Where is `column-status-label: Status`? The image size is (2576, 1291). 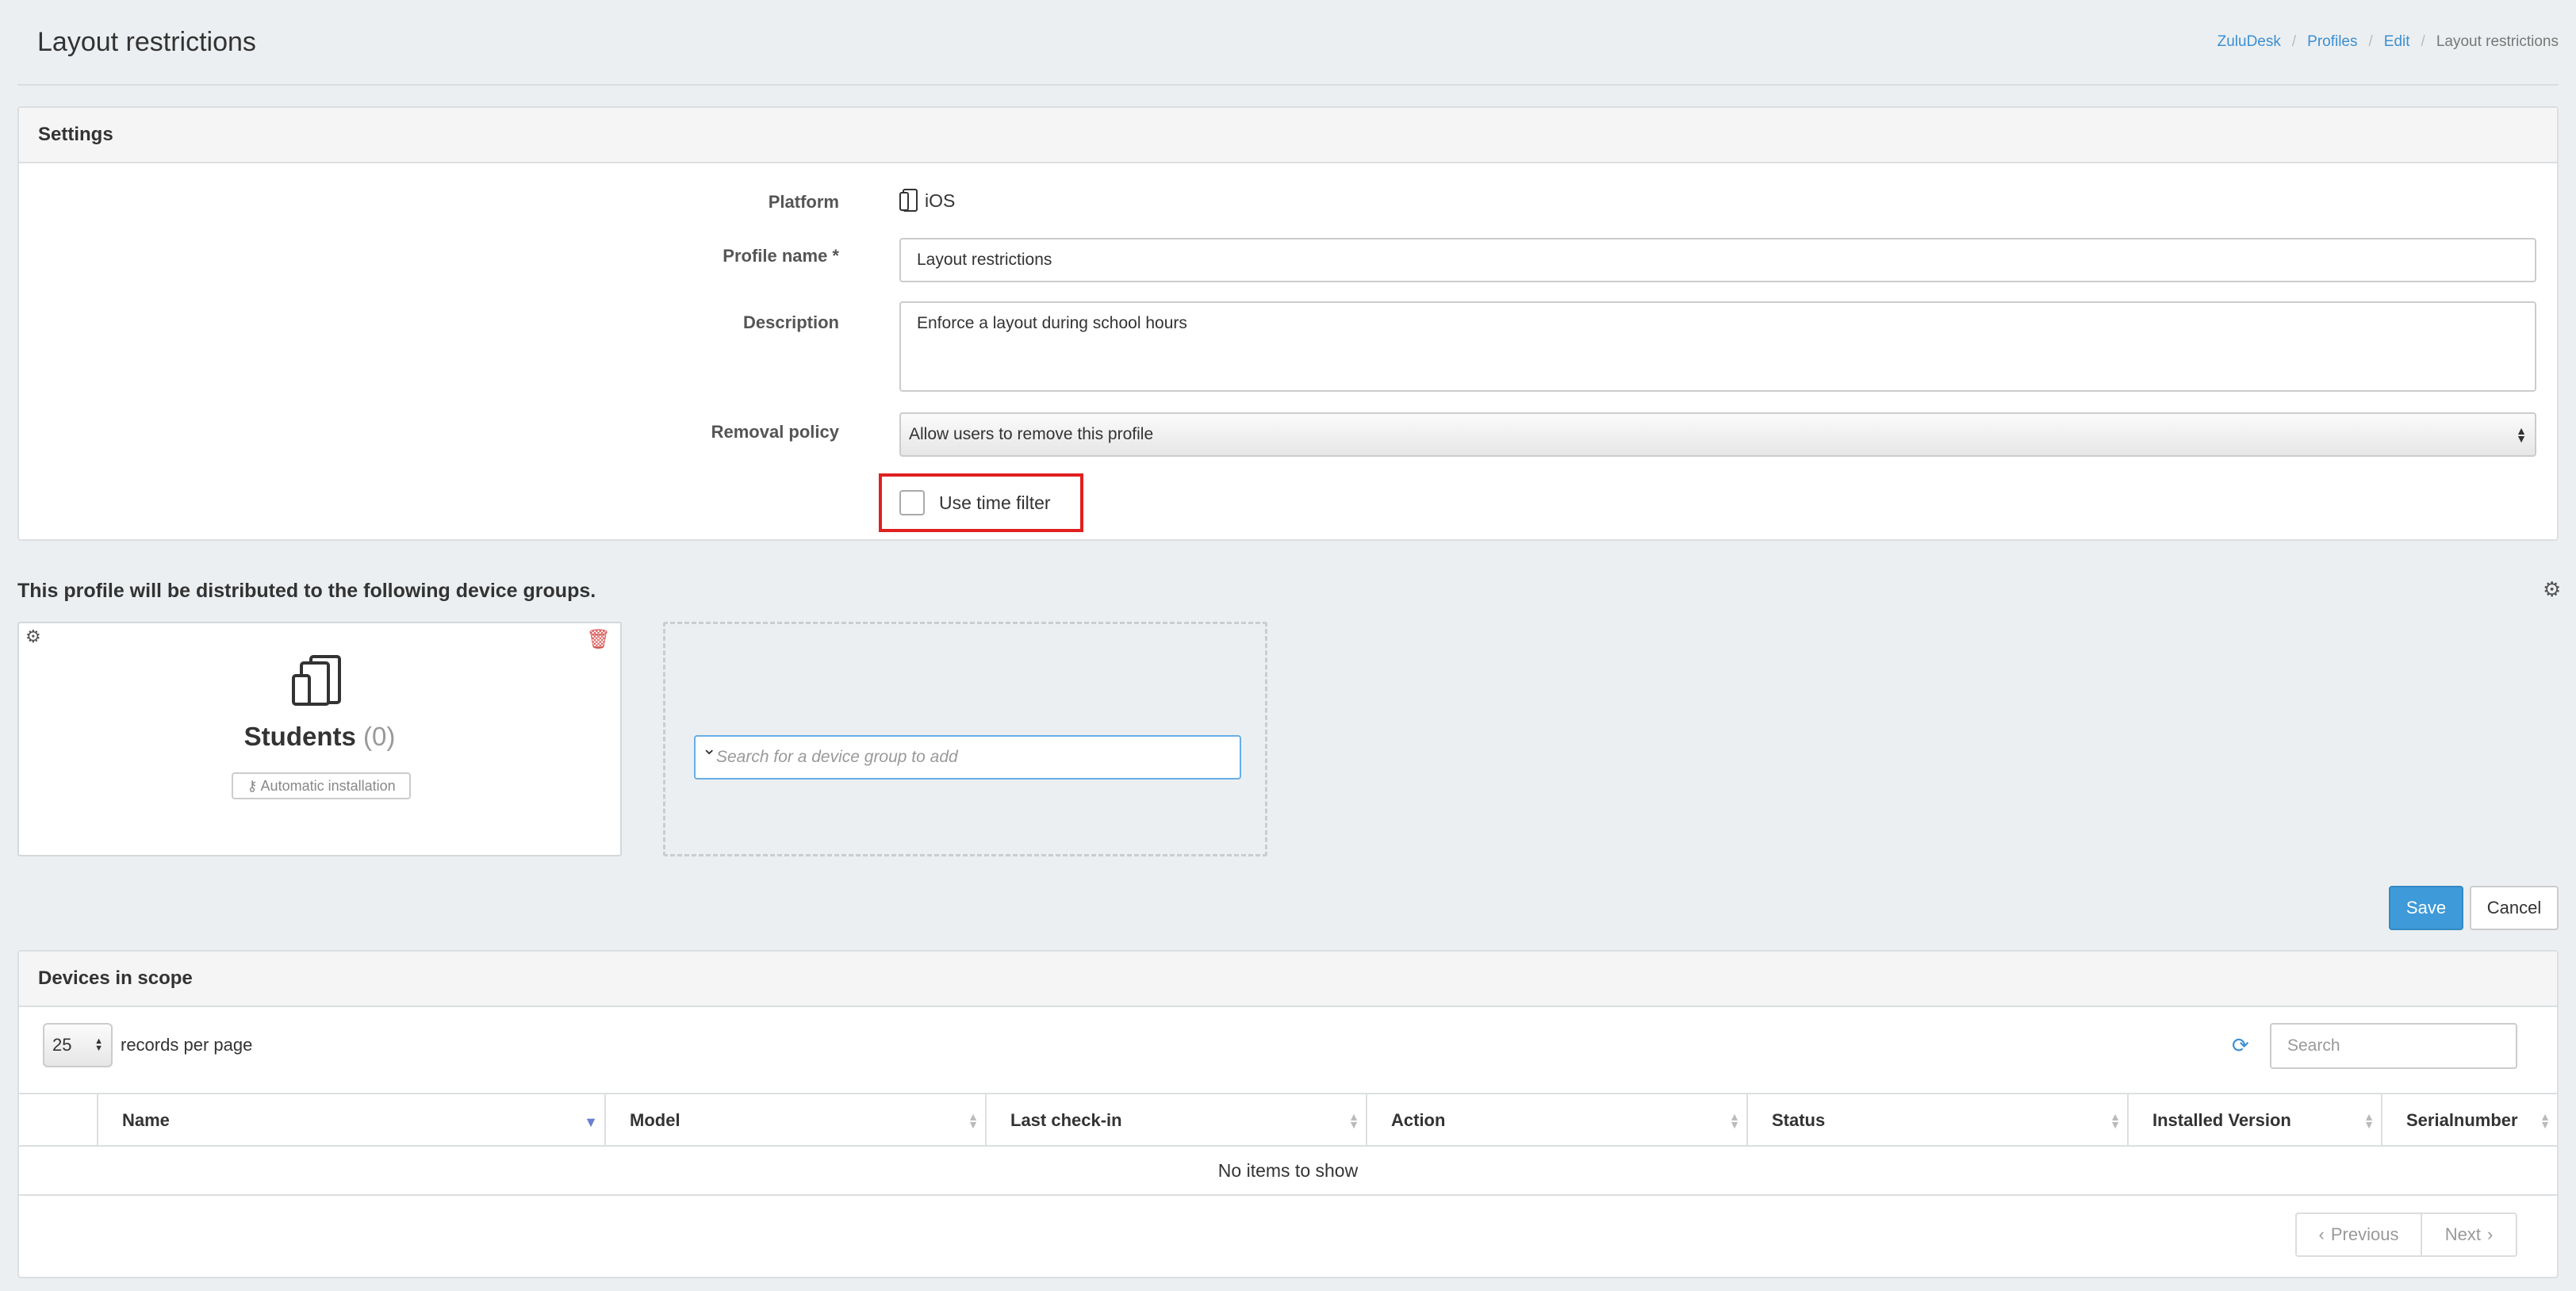 column-status-label: Status is located at coordinates (1799, 1120).